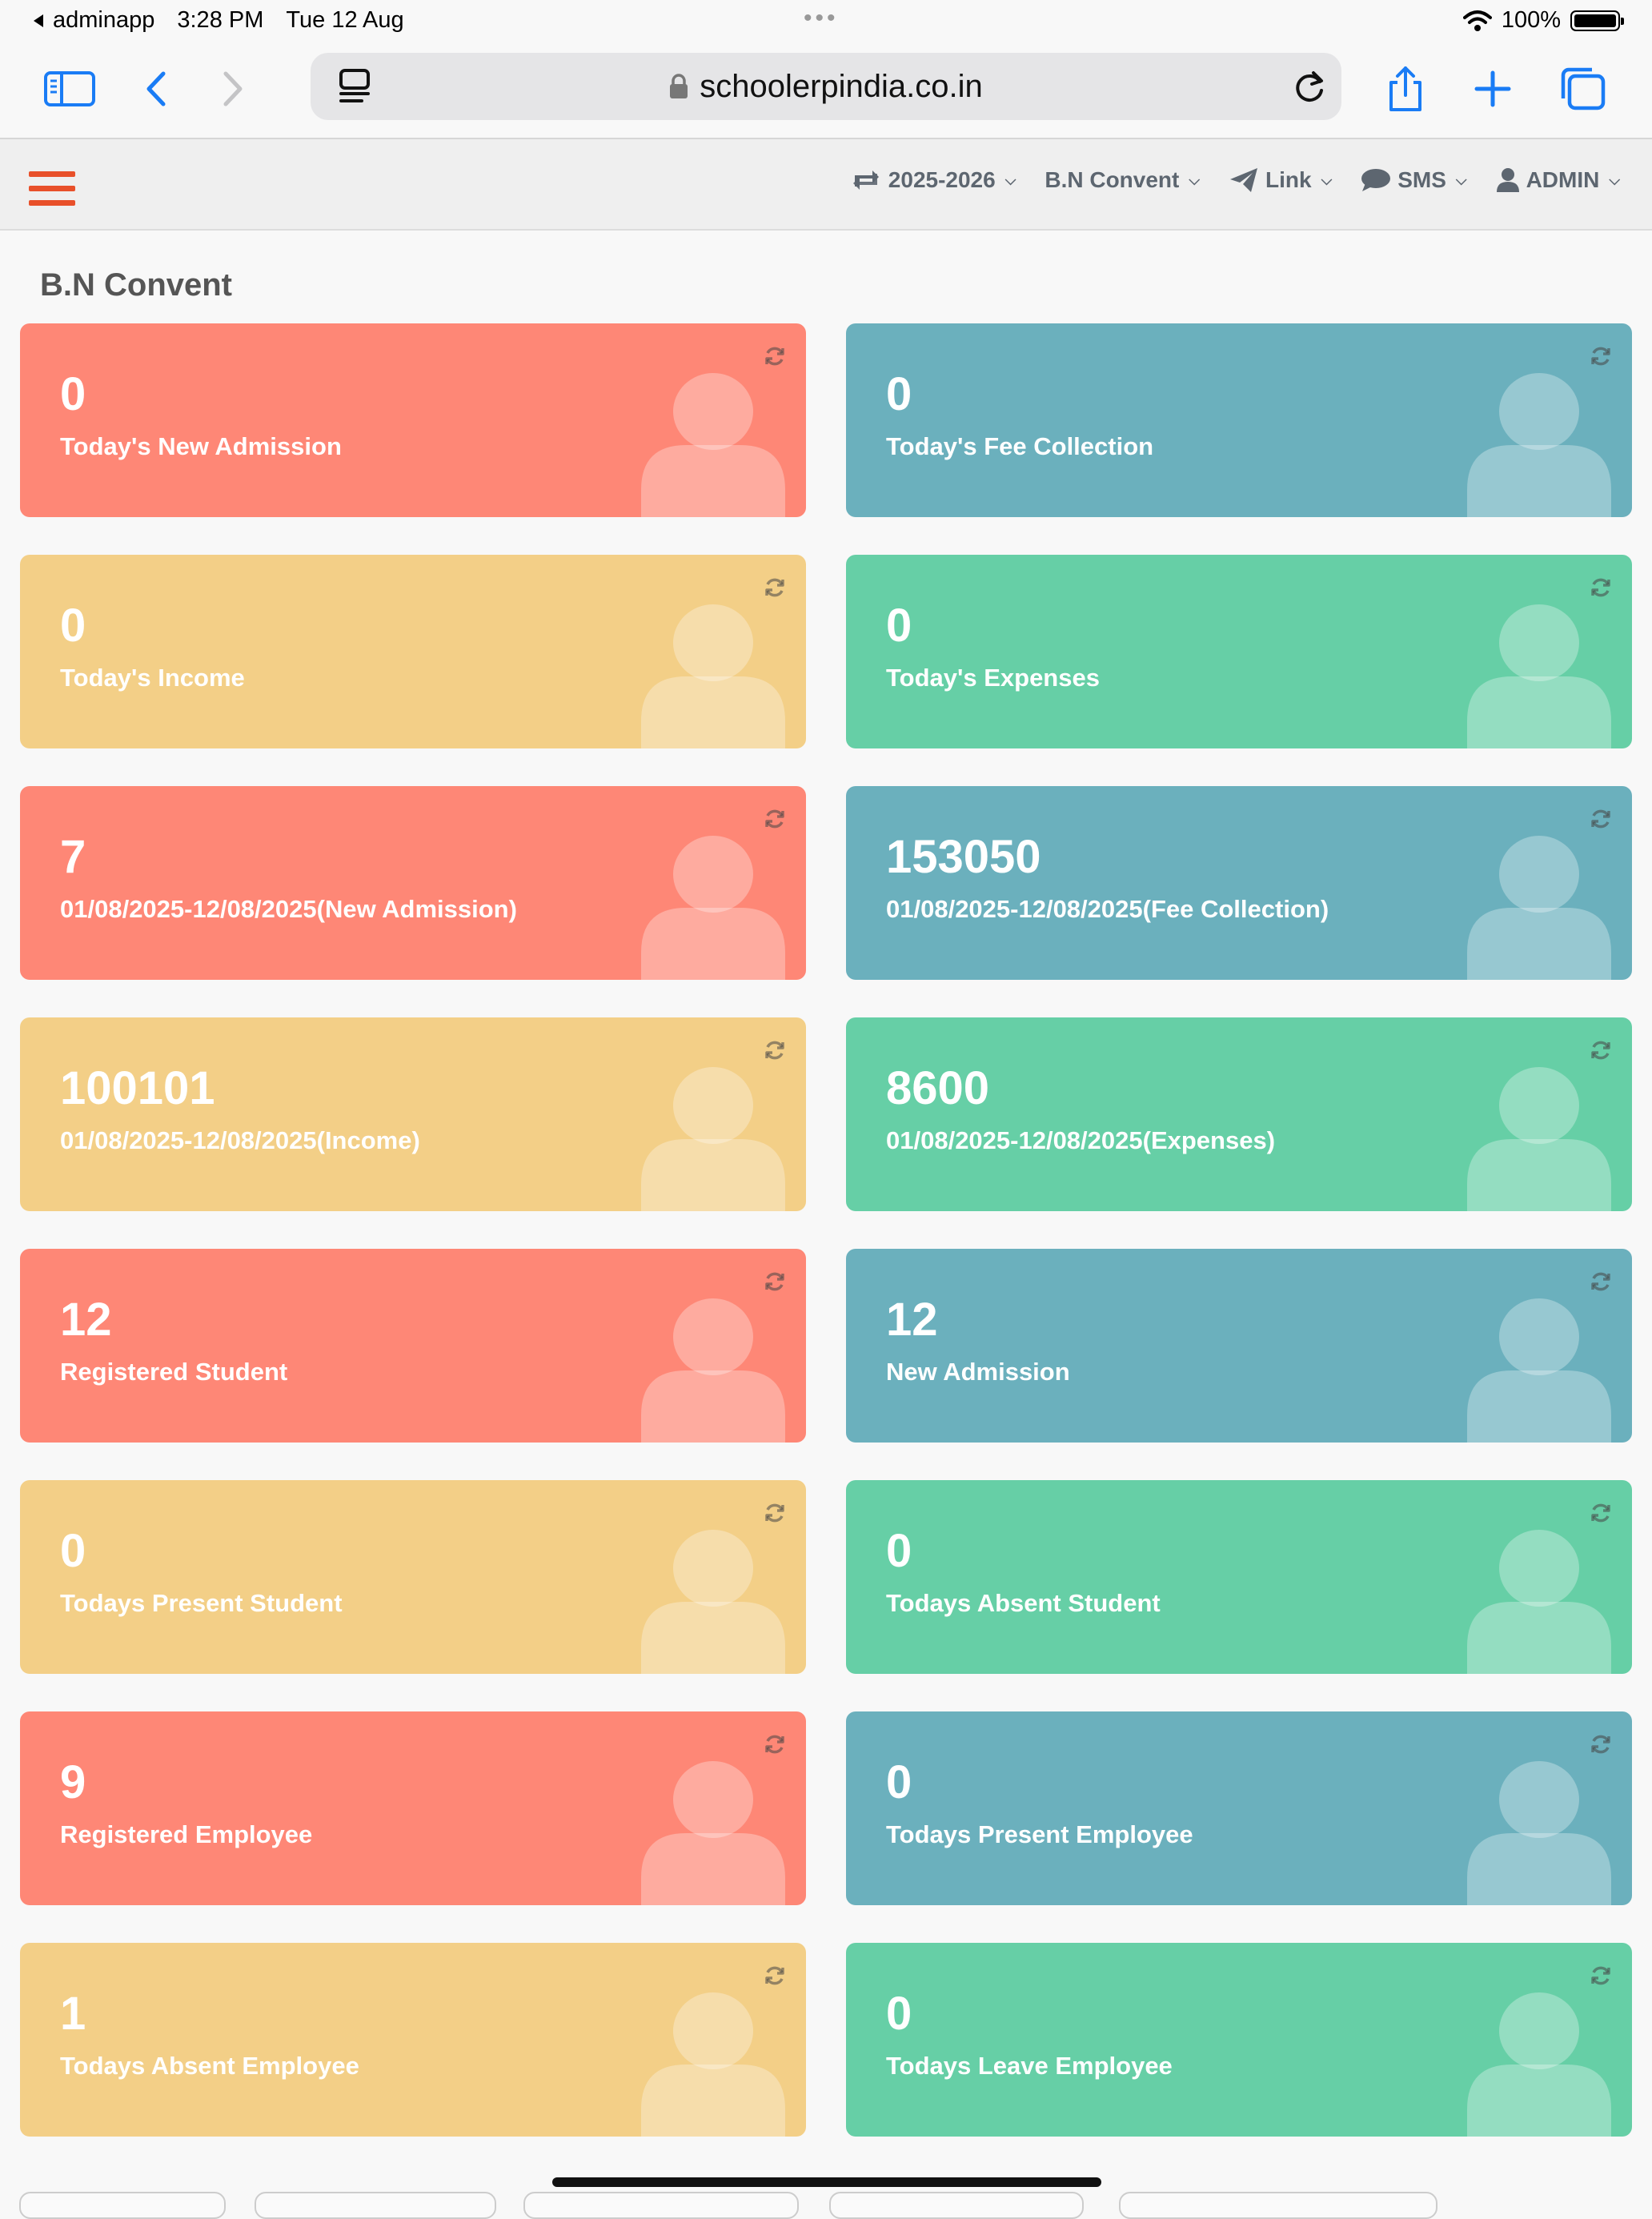 The width and height of the screenshot is (1652, 2219). I want to click on stat-label: 01/08/2025-12/08/2025(Expenses), so click(1081, 1140).